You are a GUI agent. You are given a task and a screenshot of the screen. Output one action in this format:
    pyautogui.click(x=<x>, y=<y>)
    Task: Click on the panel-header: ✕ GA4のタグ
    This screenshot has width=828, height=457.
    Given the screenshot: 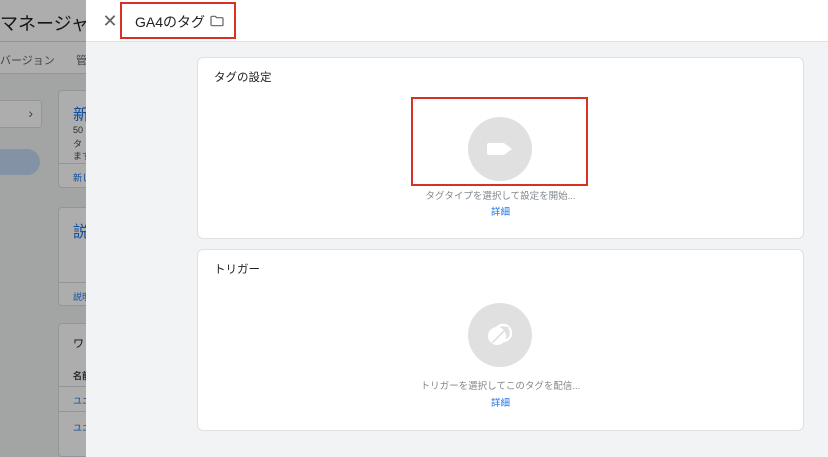 What is the action you would take?
    pyautogui.click(x=457, y=21)
    